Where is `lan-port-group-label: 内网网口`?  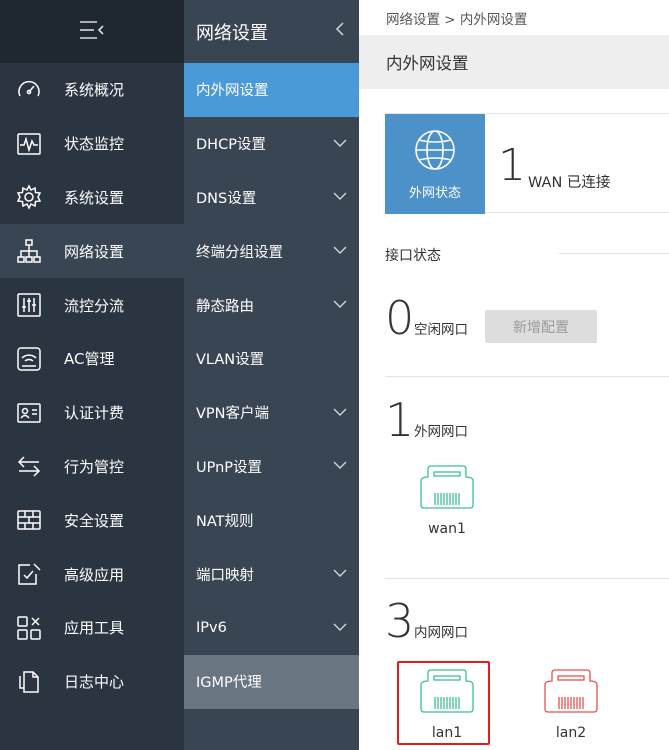
lan-port-group-label: 内网网口 is located at coordinates (441, 633).